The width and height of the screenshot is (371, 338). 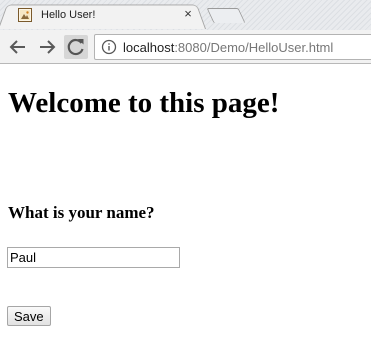 I want to click on info-icon, so click(x=109, y=47).